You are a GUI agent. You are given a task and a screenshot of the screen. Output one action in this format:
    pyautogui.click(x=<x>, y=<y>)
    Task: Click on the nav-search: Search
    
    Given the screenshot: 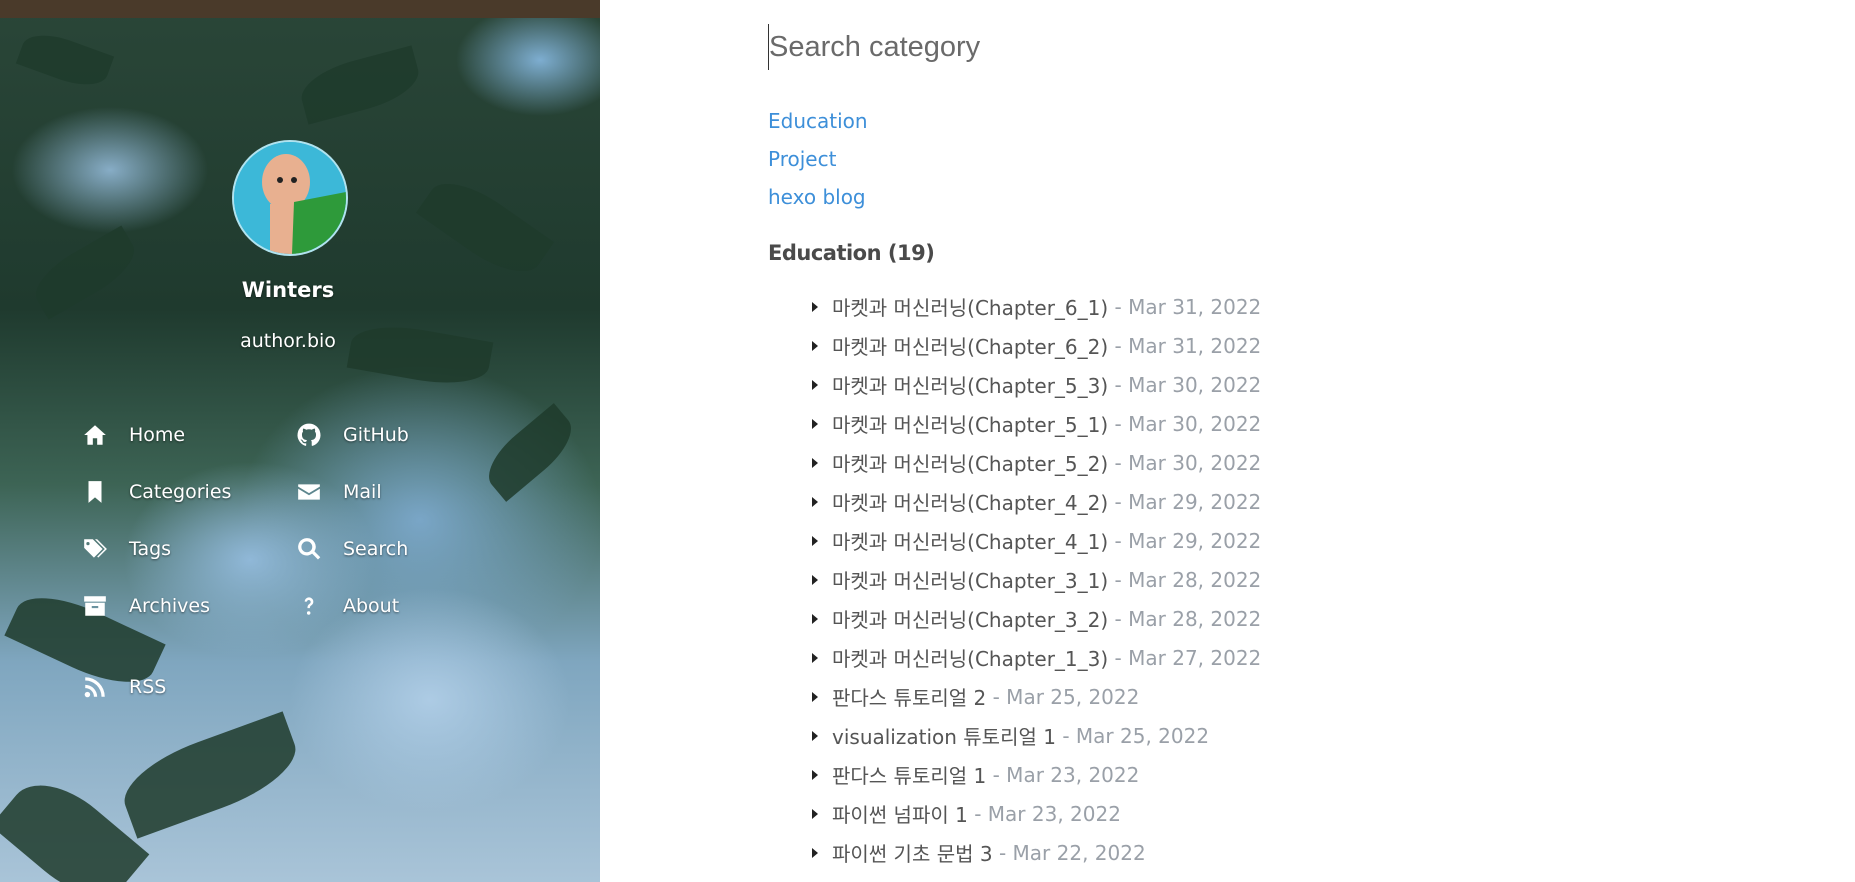 What is the action you would take?
    pyautogui.click(x=350, y=549)
    